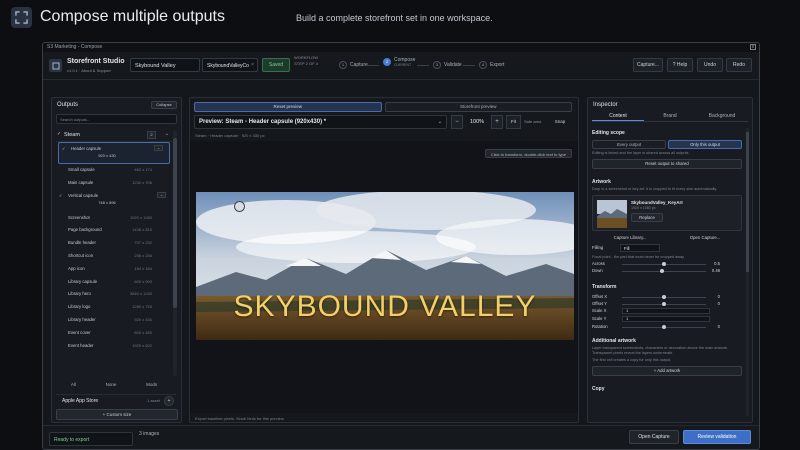 The image size is (800, 450). What do you see at coordinates (666, 319) in the screenshot?
I see `scale-y-input: 1` at bounding box center [666, 319].